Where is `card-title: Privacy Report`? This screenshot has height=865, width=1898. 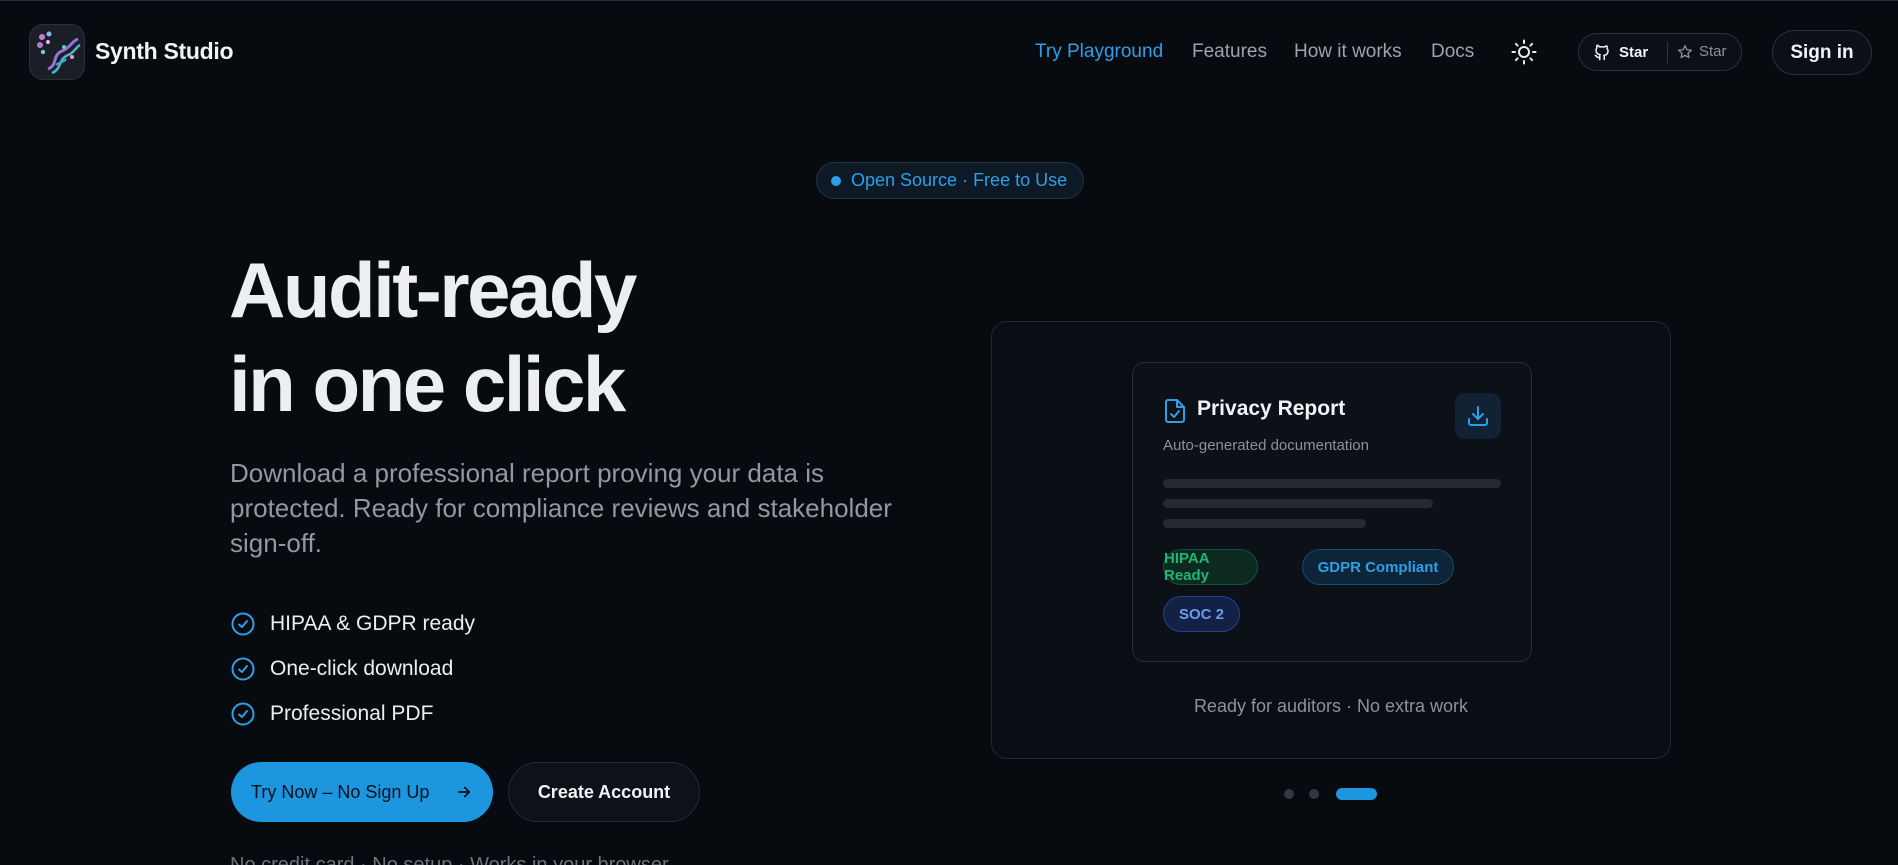 card-title: Privacy Report is located at coordinates (1271, 408).